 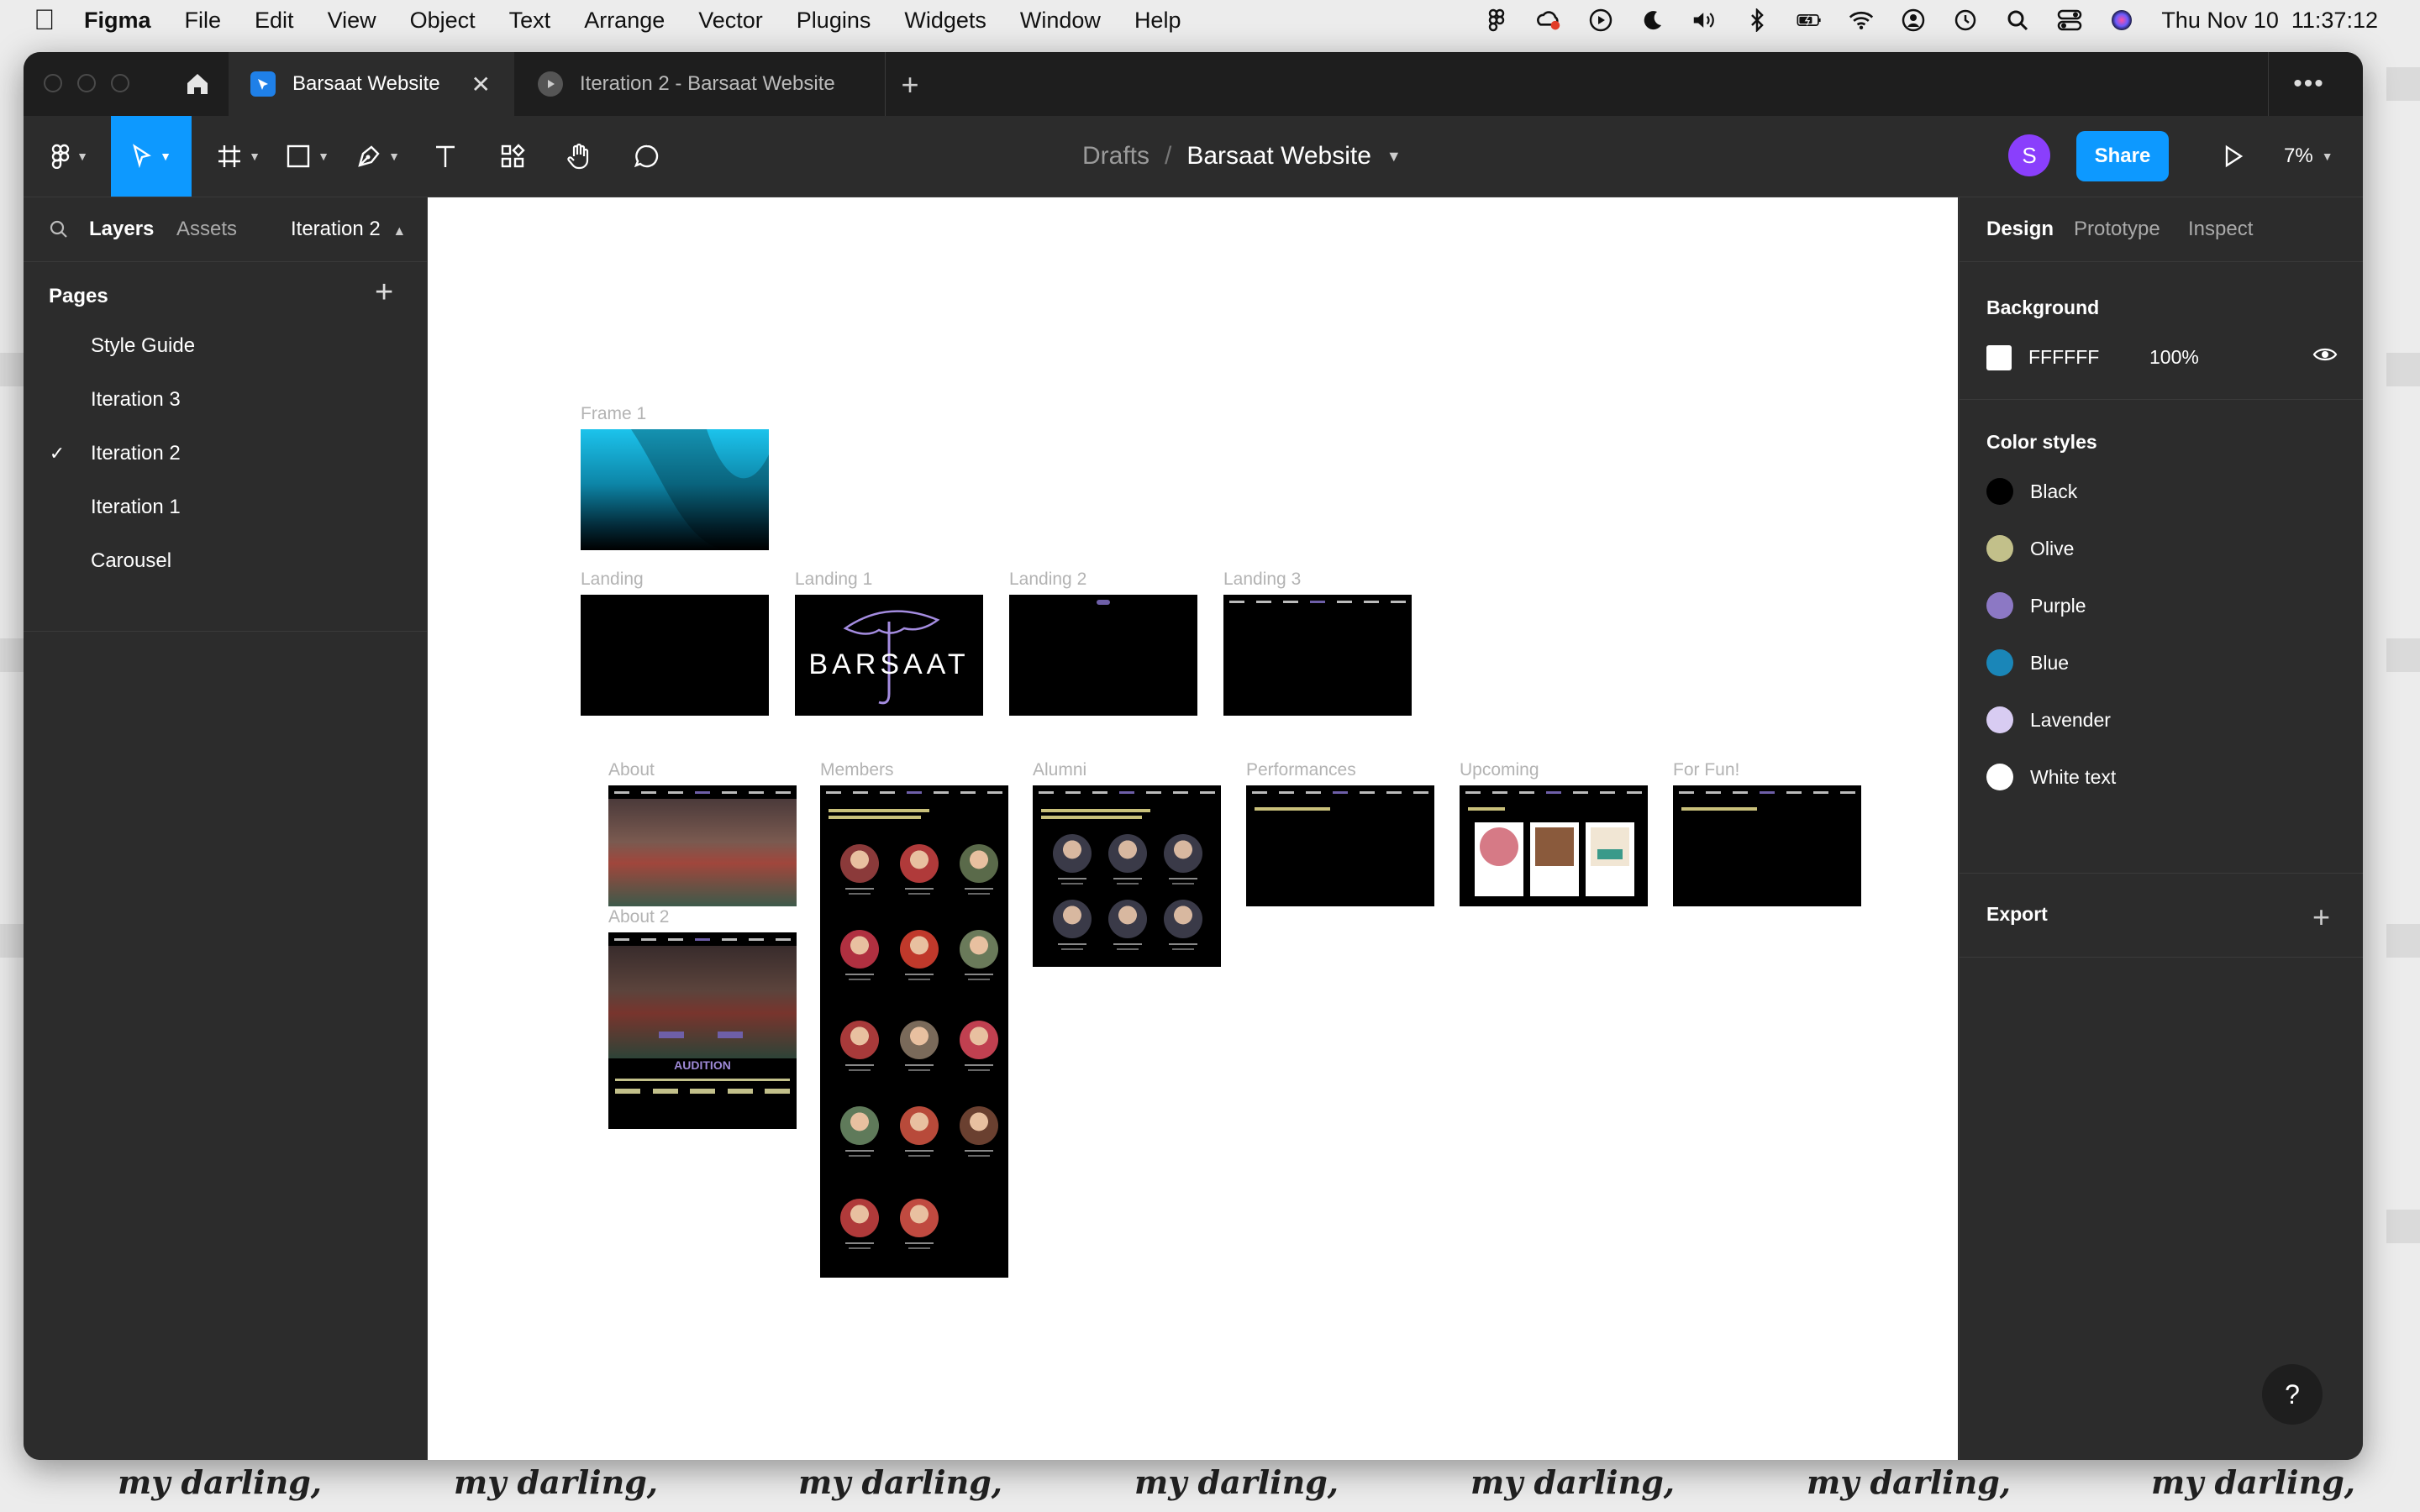 I want to click on frame-label-upcoming: Upcoming, so click(x=1499, y=770).